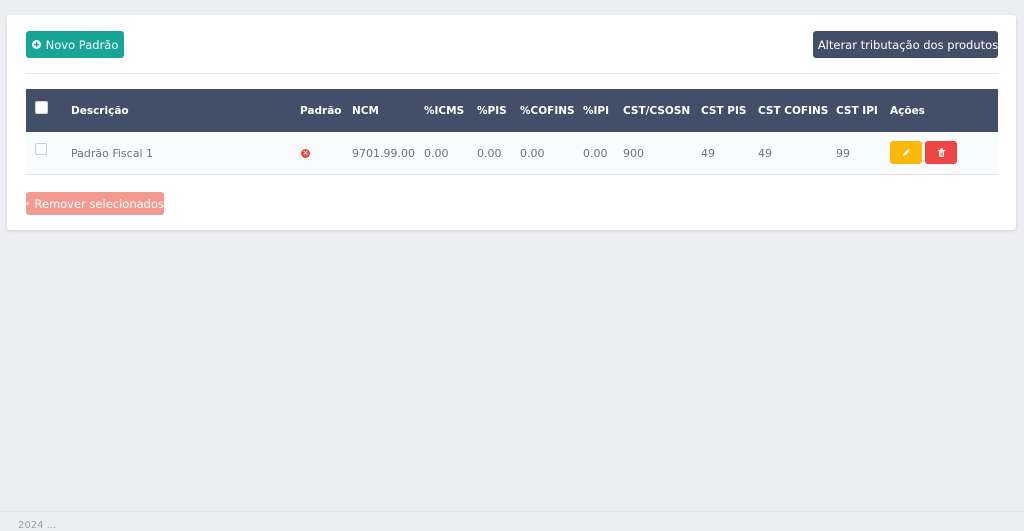 This screenshot has width=1024, height=531. I want to click on trash-icon, so click(941, 152).